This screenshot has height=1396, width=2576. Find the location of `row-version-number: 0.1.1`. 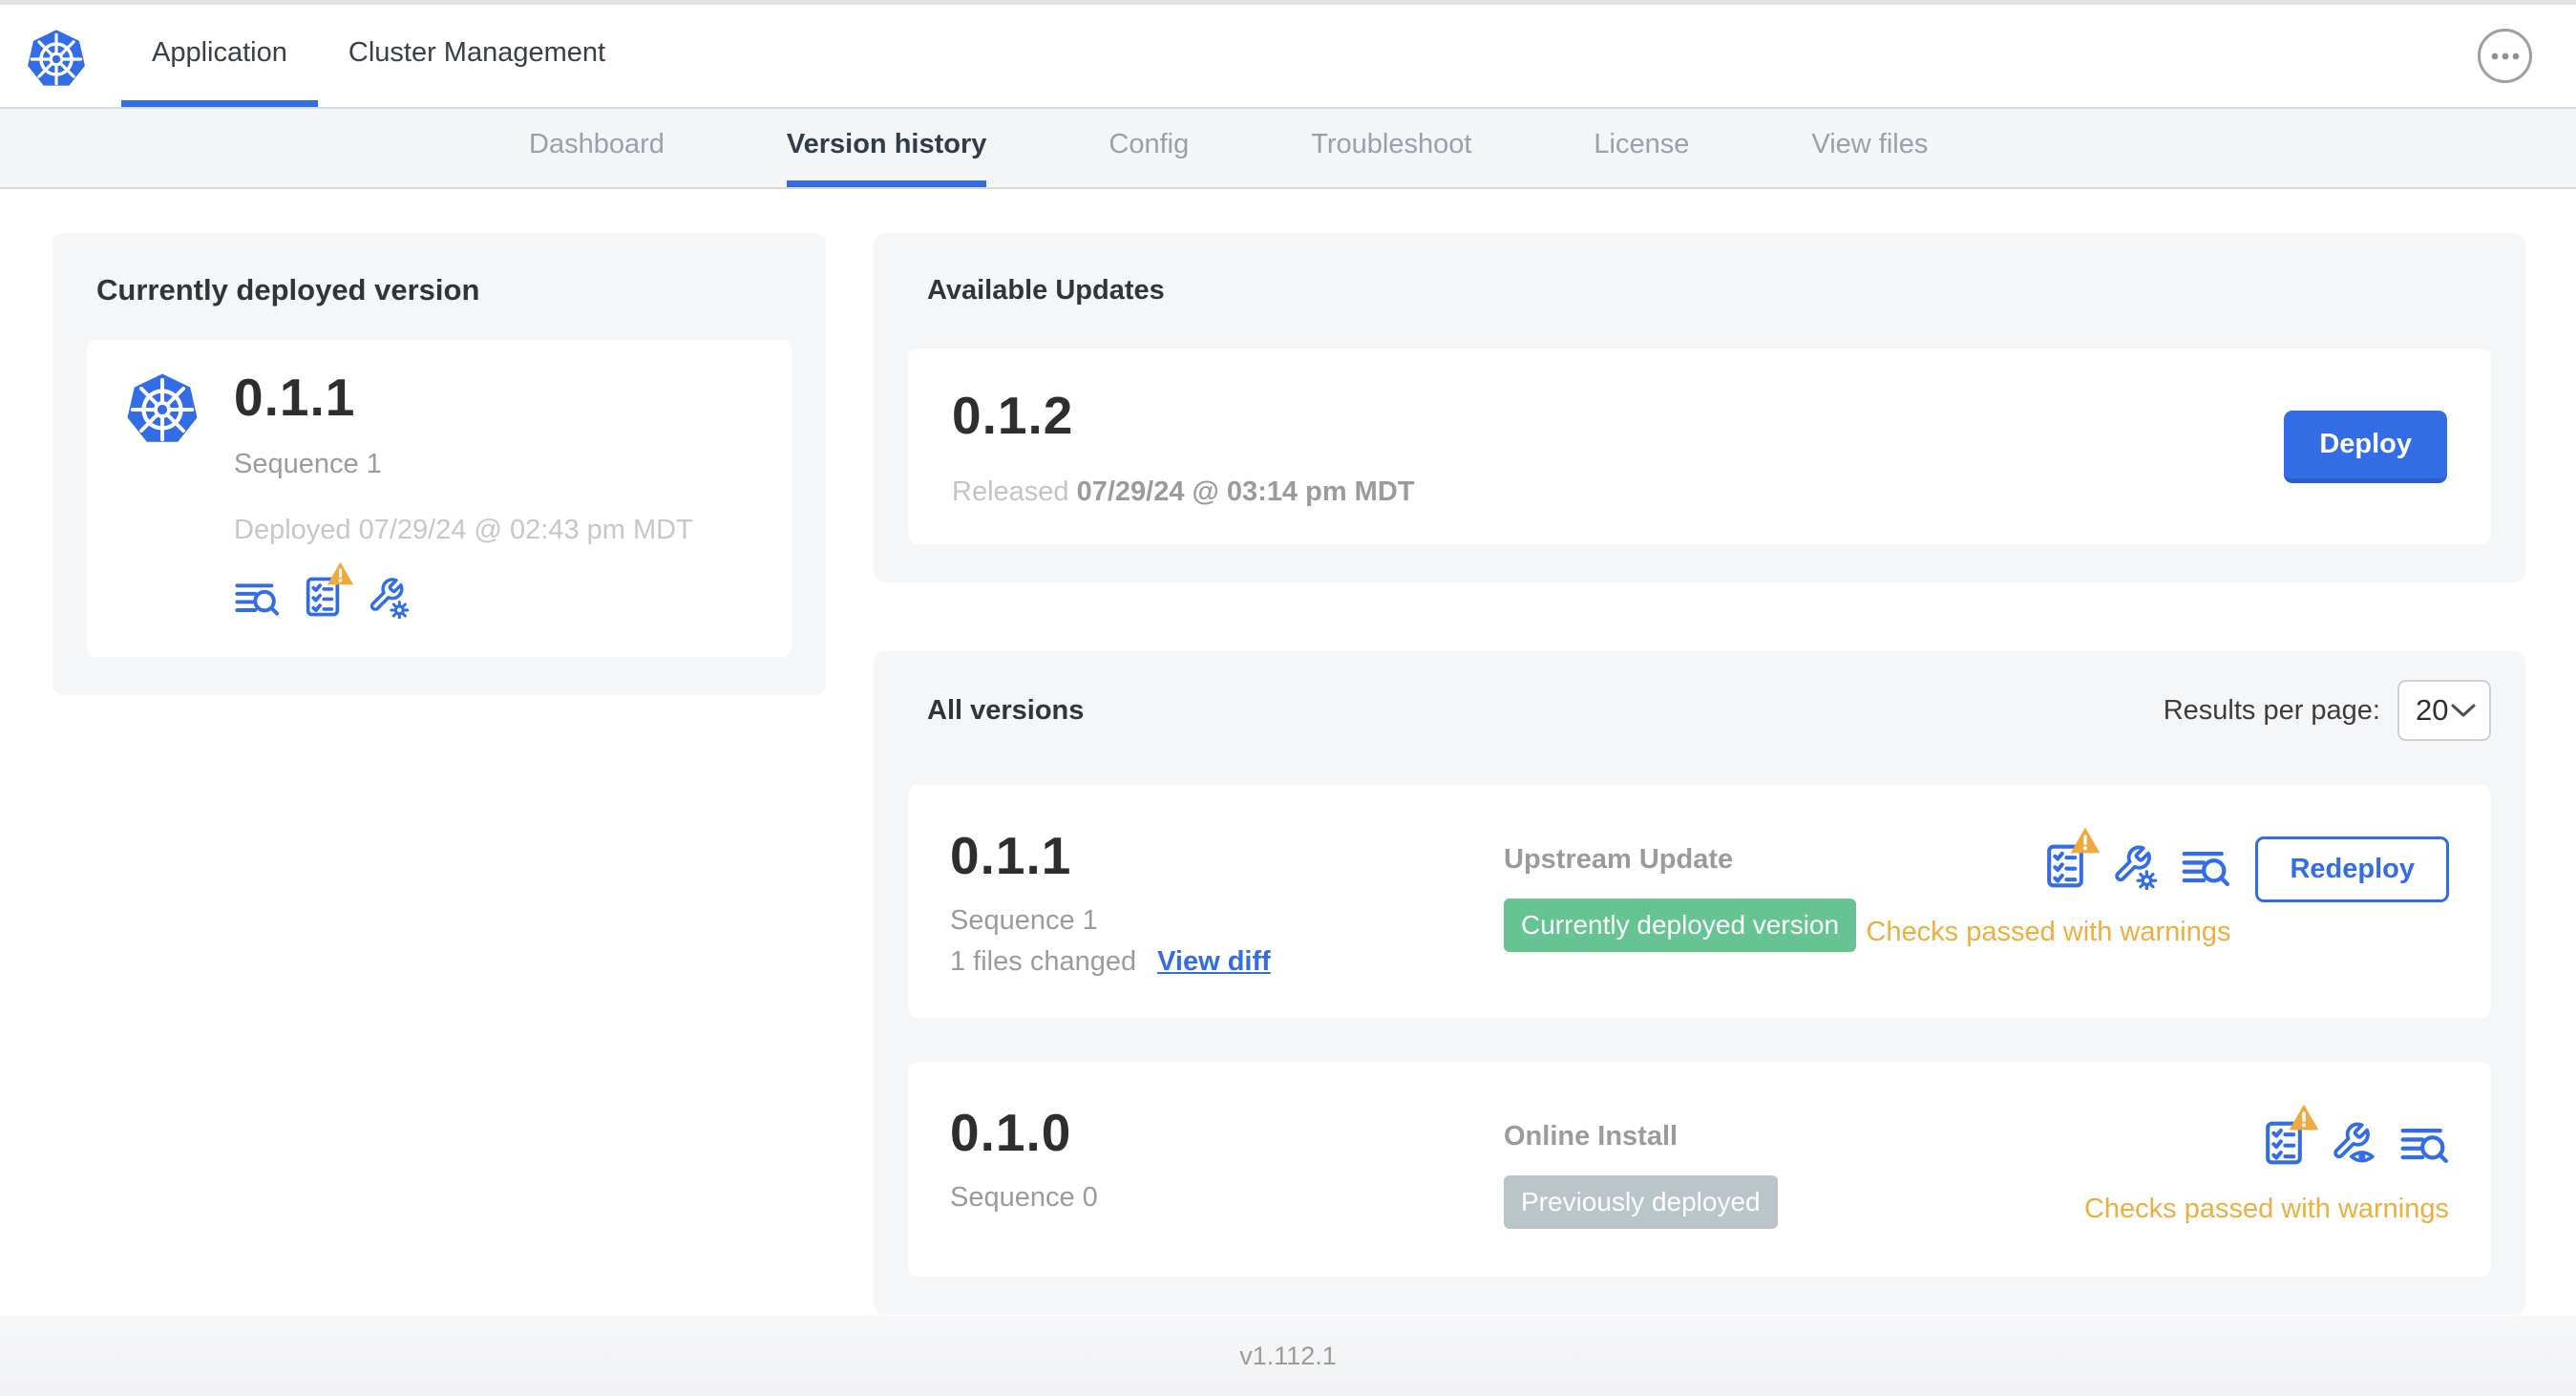

row-version-number: 0.1.1 is located at coordinates (1011, 855).